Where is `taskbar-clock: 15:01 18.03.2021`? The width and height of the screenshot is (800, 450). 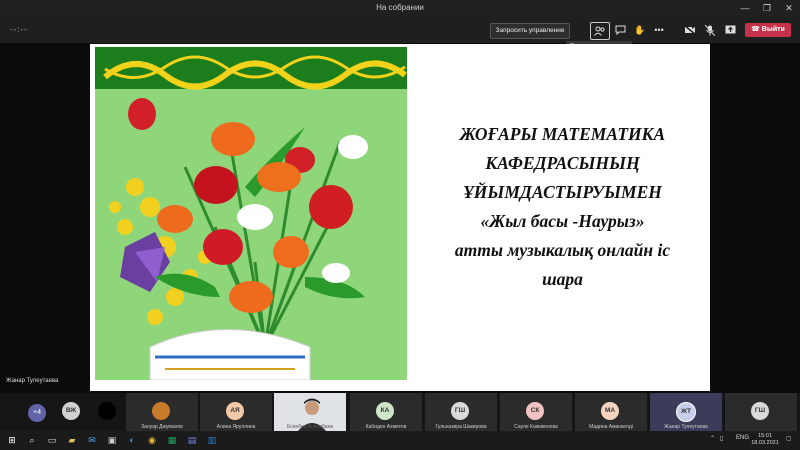 taskbar-clock: 15:01 18.03.2021 is located at coordinates (765, 440).